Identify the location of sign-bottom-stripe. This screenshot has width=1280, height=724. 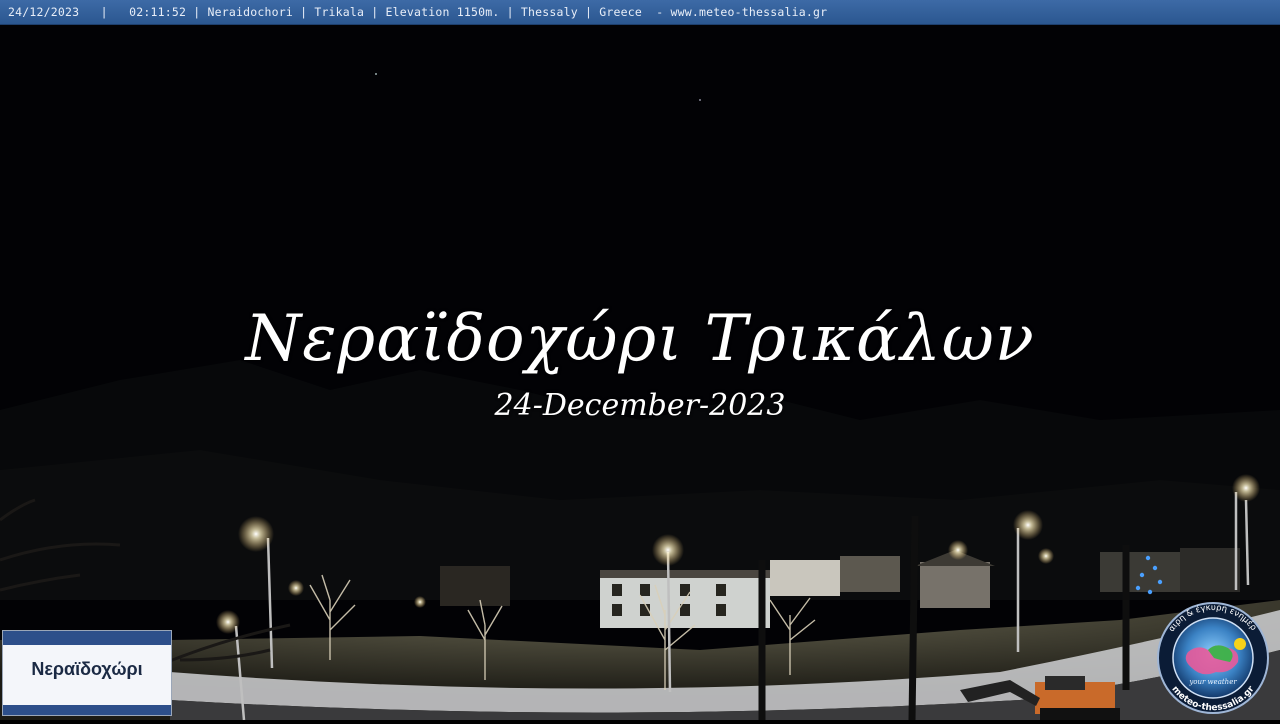
(87, 710).